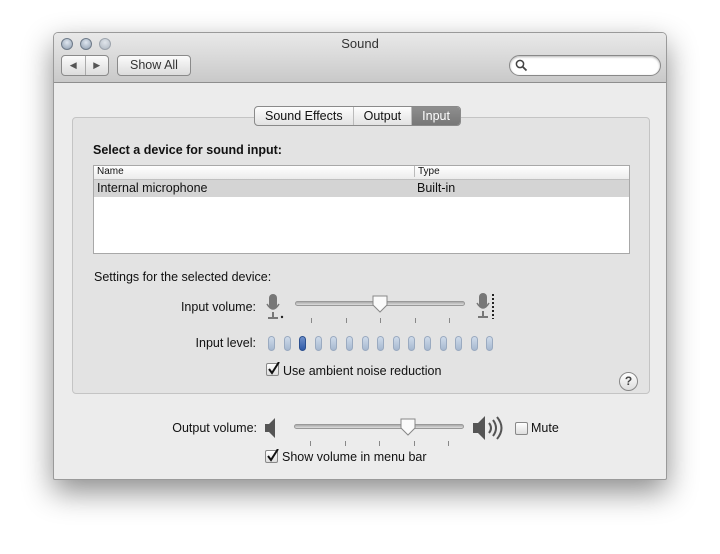 The image size is (720, 554). What do you see at coordinates (361, 188) in the screenshot?
I see `table-row: Internal microphone Built-in` at bounding box center [361, 188].